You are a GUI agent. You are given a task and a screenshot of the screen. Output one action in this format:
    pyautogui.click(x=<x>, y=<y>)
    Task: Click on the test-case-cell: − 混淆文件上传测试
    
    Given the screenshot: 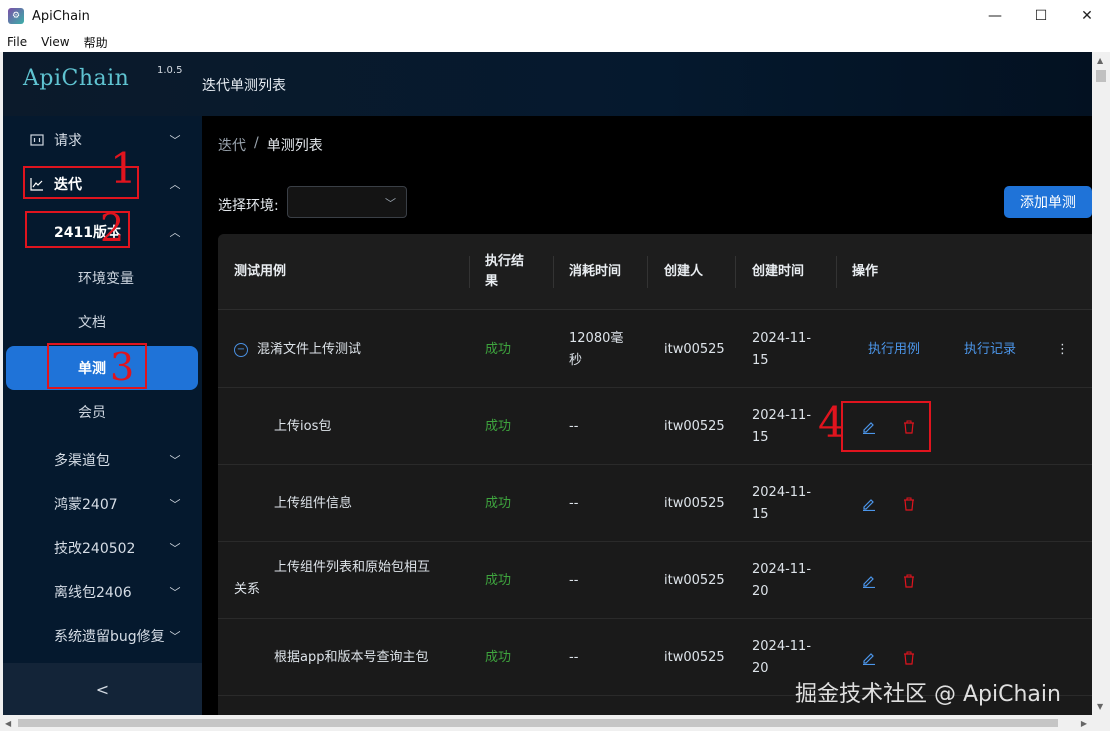 What is the action you would take?
    pyautogui.click(x=297, y=349)
    